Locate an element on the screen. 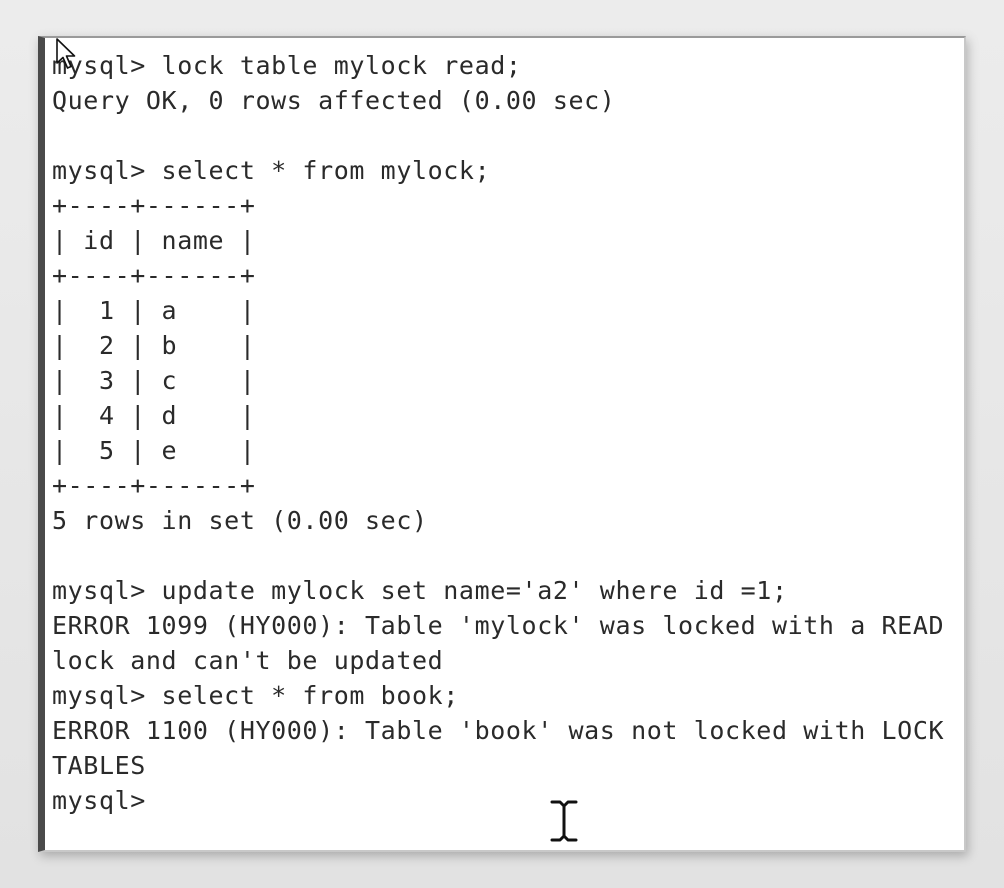  terminal-line: 5 rows in set (0.00 sec) is located at coordinates (240, 520).